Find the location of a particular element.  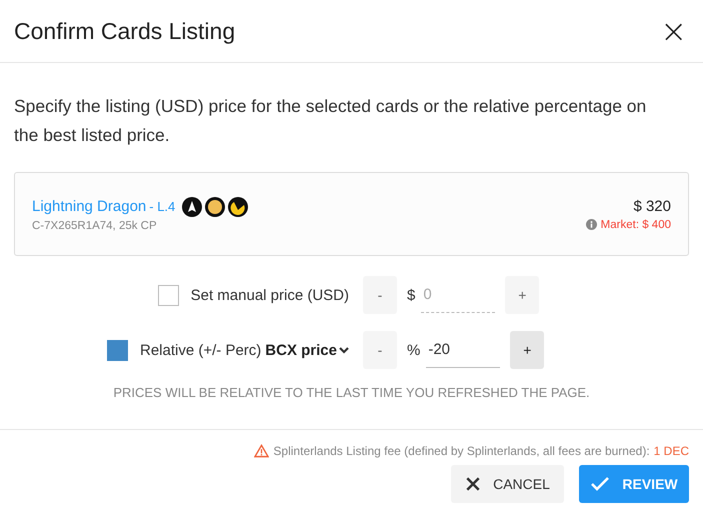

close-icon is located at coordinates (473, 484).